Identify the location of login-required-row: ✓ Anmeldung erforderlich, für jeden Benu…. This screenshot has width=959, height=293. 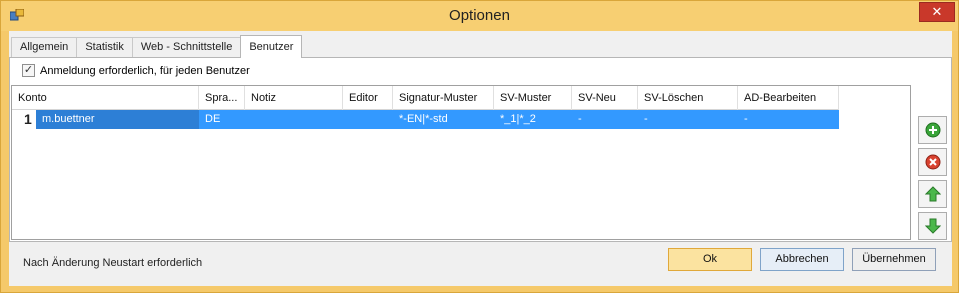
(136, 70).